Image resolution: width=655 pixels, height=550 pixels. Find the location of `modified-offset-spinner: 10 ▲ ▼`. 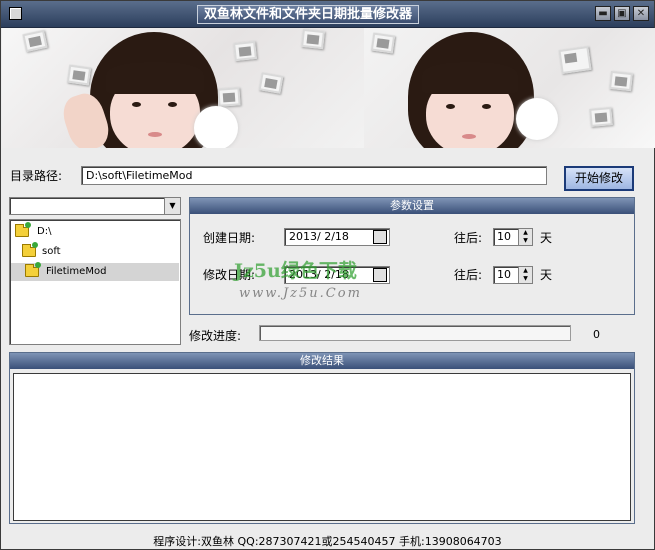

modified-offset-spinner: 10 ▲ ▼ is located at coordinates (513, 275).